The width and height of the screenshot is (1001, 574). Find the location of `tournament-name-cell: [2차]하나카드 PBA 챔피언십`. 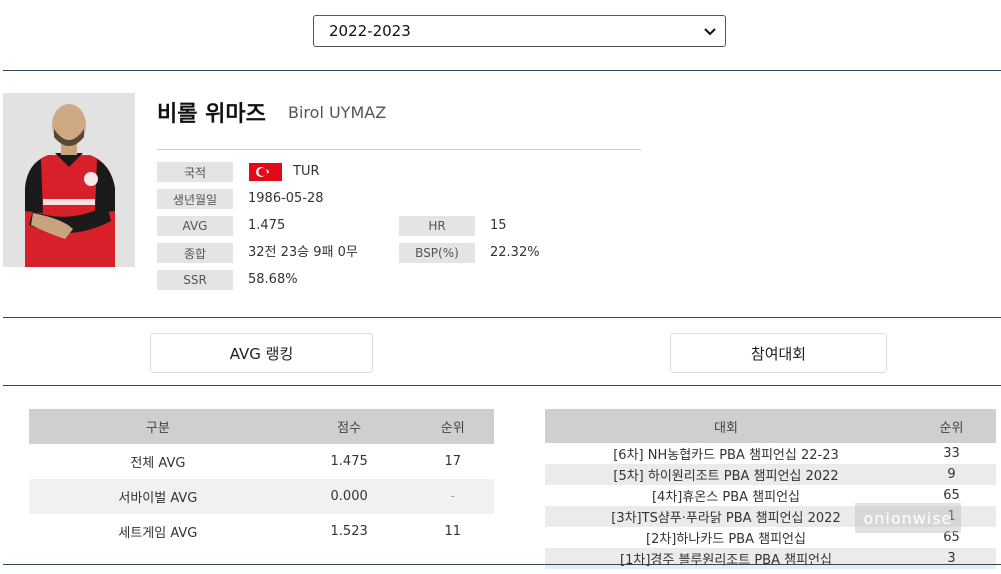

tournament-name-cell: [2차]하나카드 PBA 챔피언십 is located at coordinates (726, 539).